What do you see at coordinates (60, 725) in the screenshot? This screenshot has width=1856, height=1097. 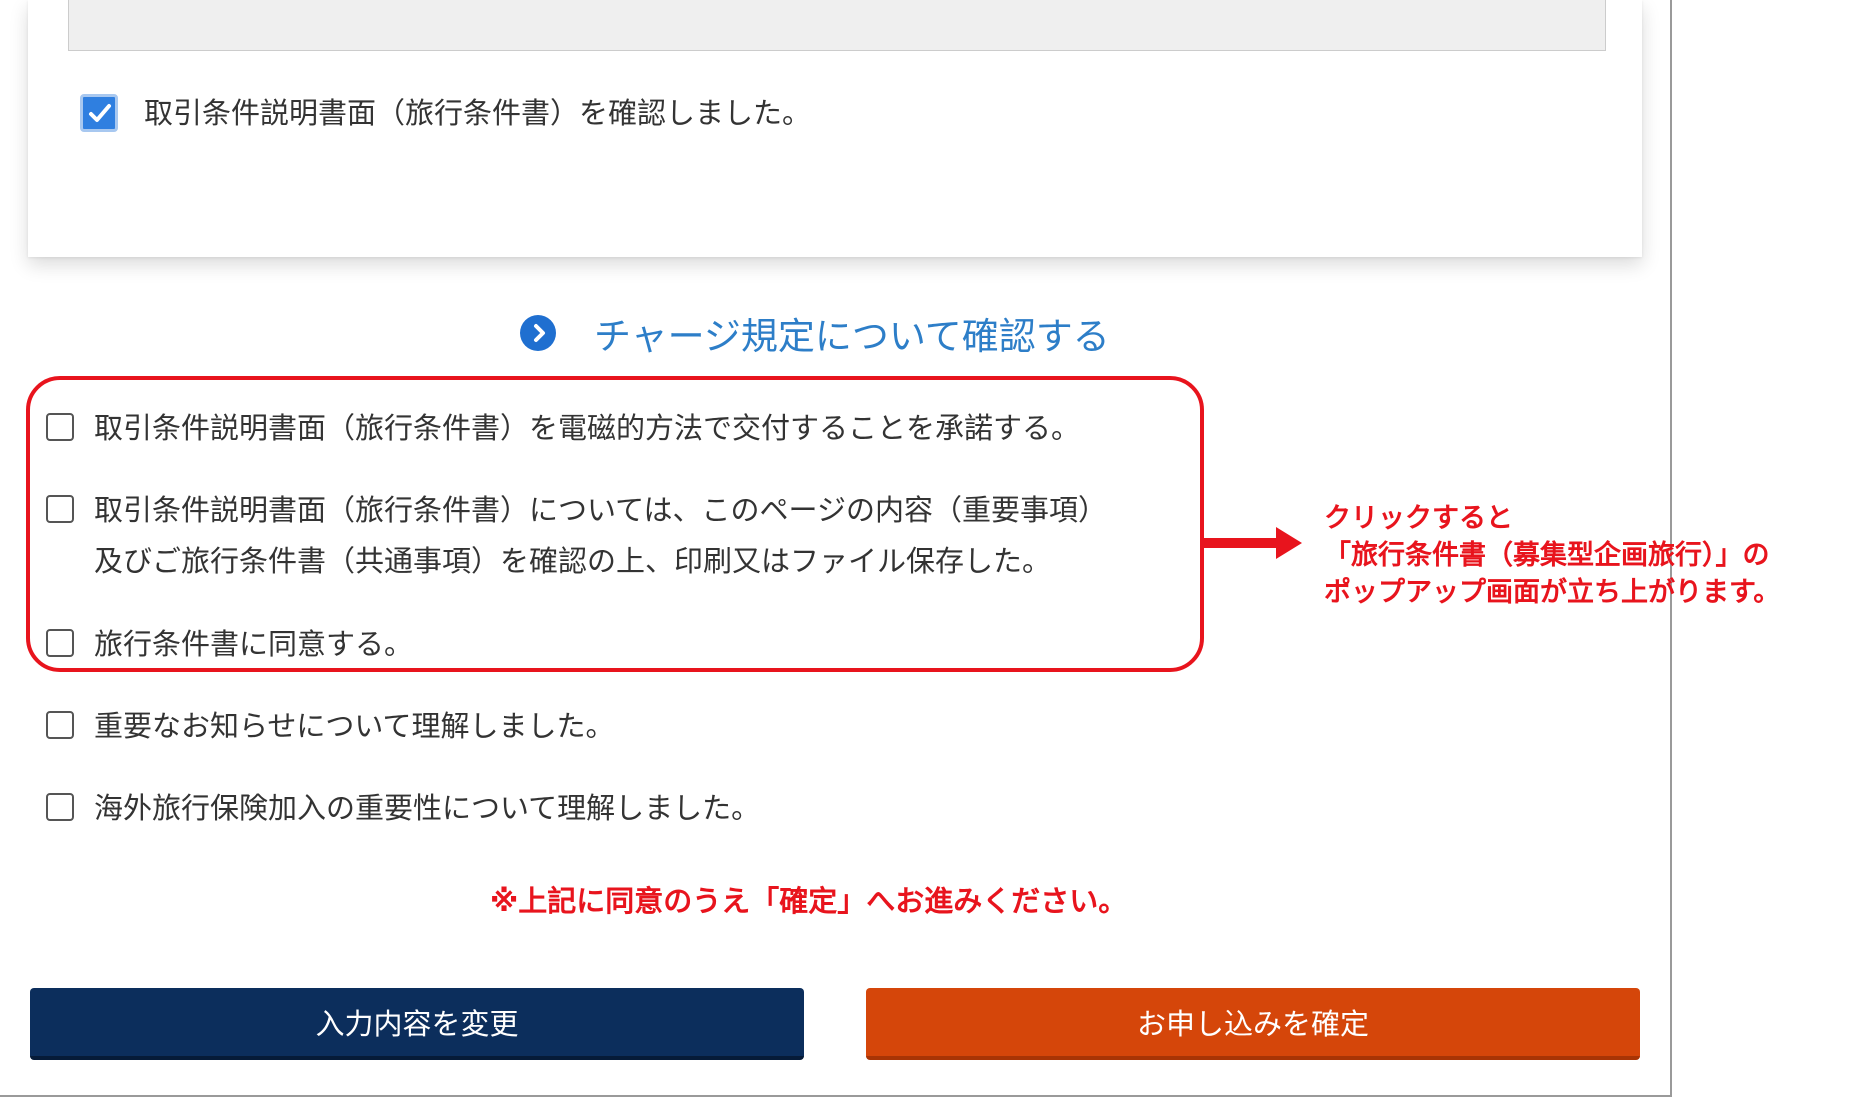 I see `consent-checkbox-notice` at bounding box center [60, 725].